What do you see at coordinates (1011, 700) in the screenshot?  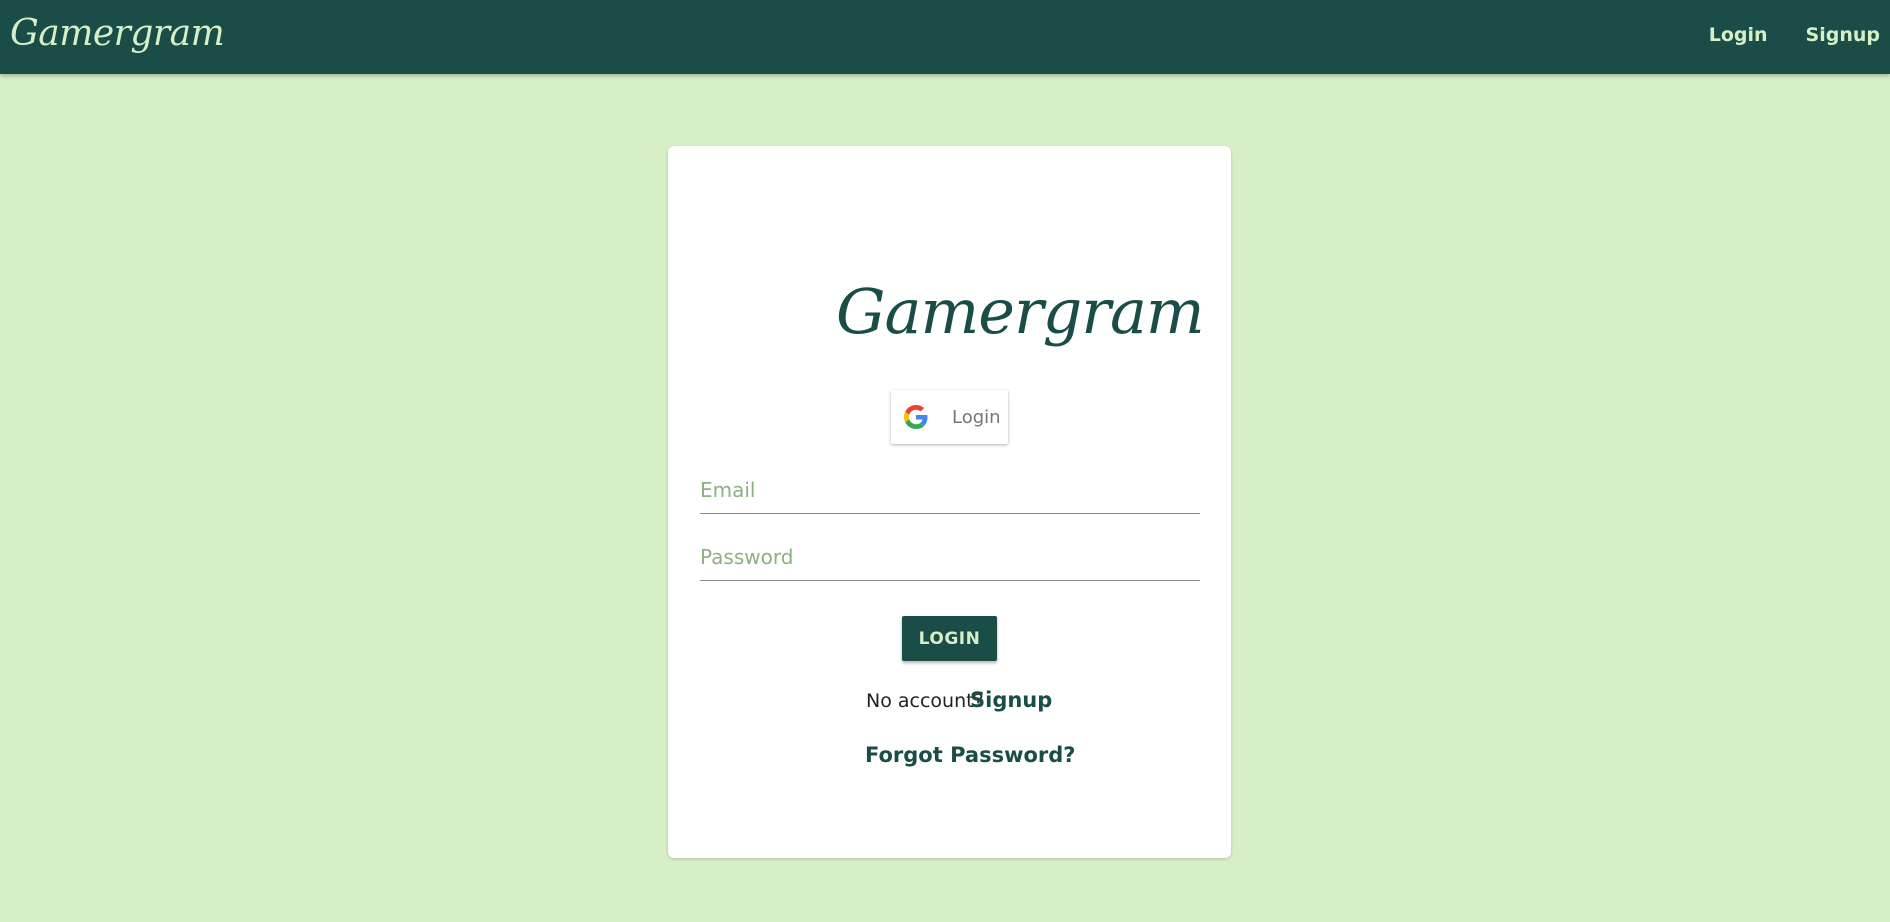 I see `signup-link: Signup` at bounding box center [1011, 700].